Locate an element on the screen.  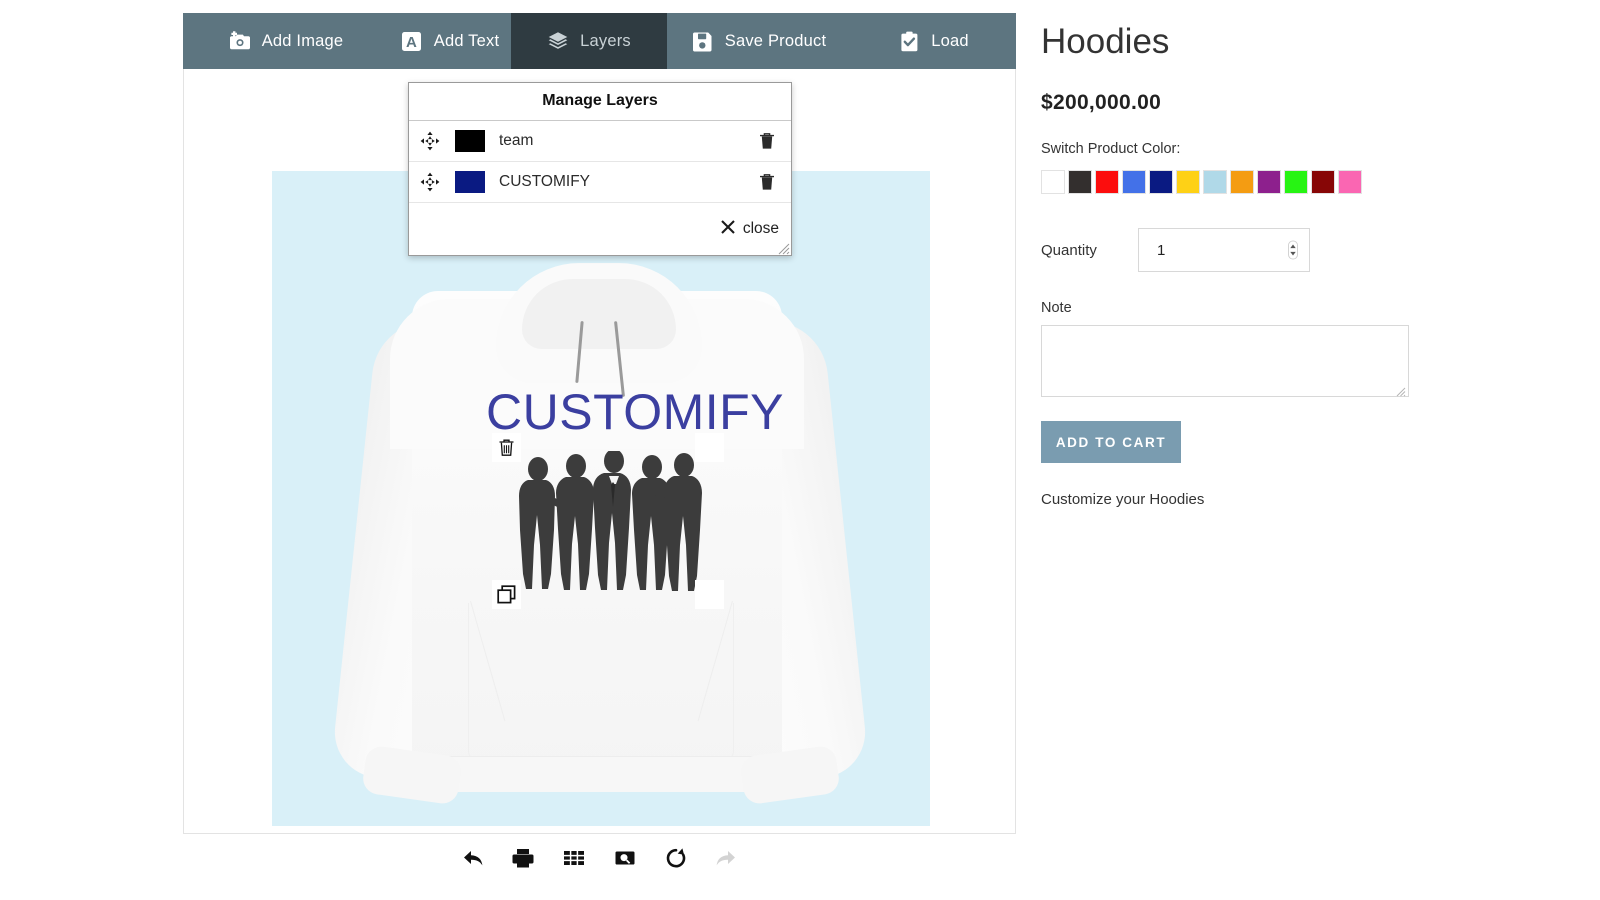
close-layers-label: close is located at coordinates (760, 228).